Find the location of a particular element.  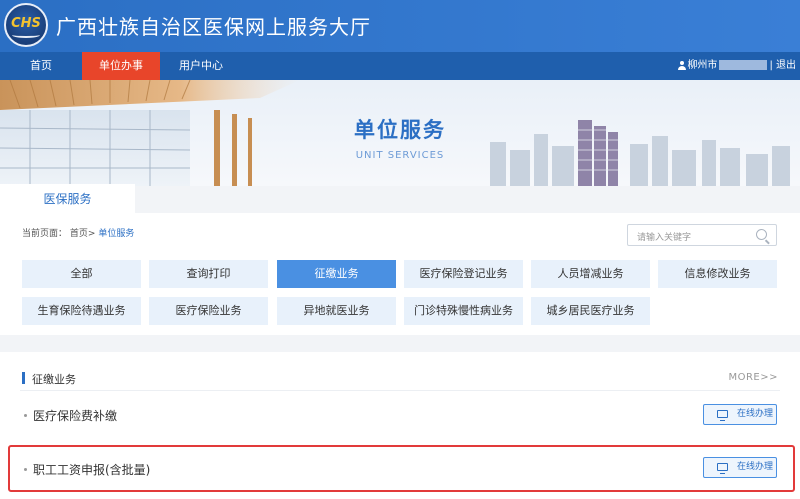

category-offsite-medical: 异地就医业务 is located at coordinates (336, 311).